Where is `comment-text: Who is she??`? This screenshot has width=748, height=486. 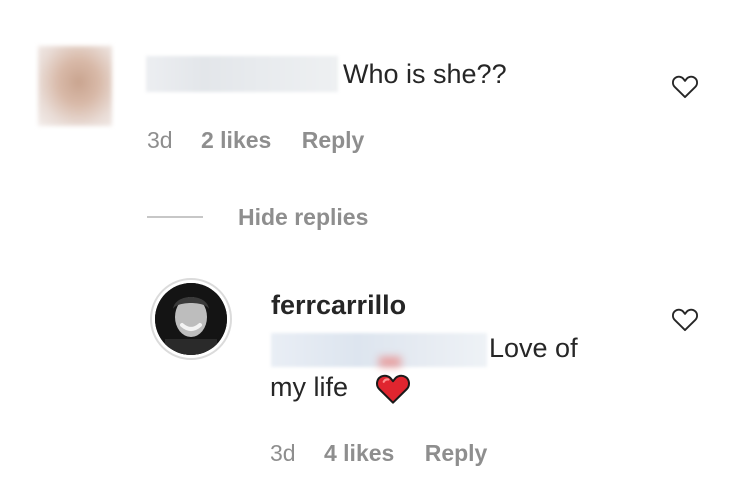 comment-text: Who is she?? is located at coordinates (425, 74).